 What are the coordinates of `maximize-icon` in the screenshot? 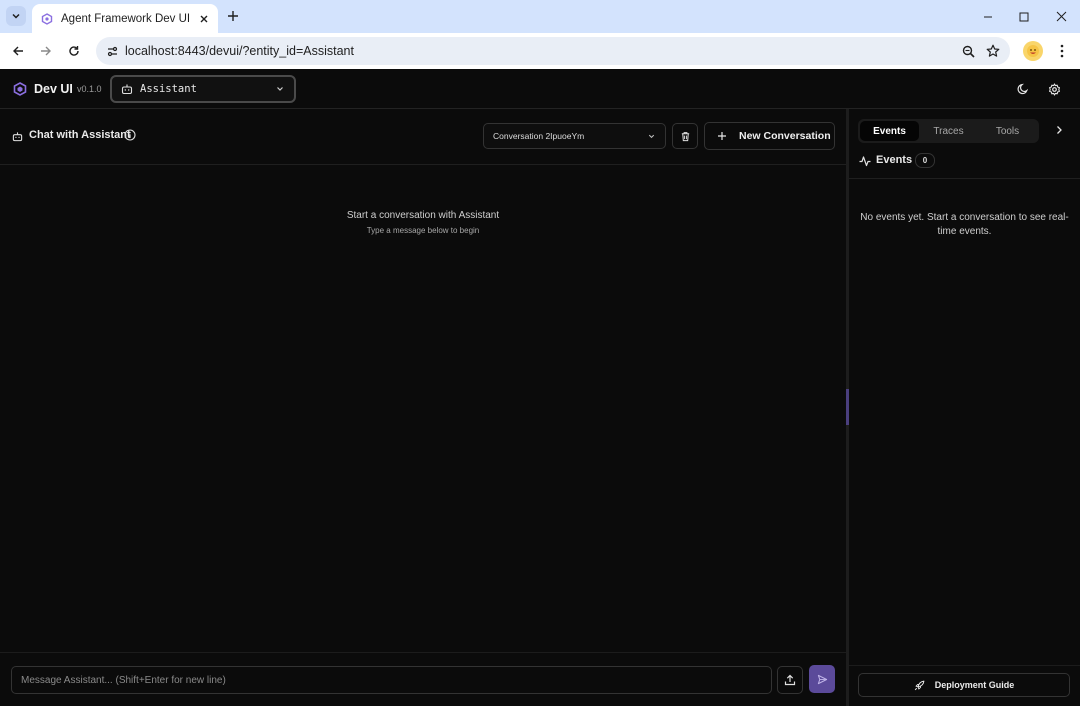 It's located at (1024, 16).